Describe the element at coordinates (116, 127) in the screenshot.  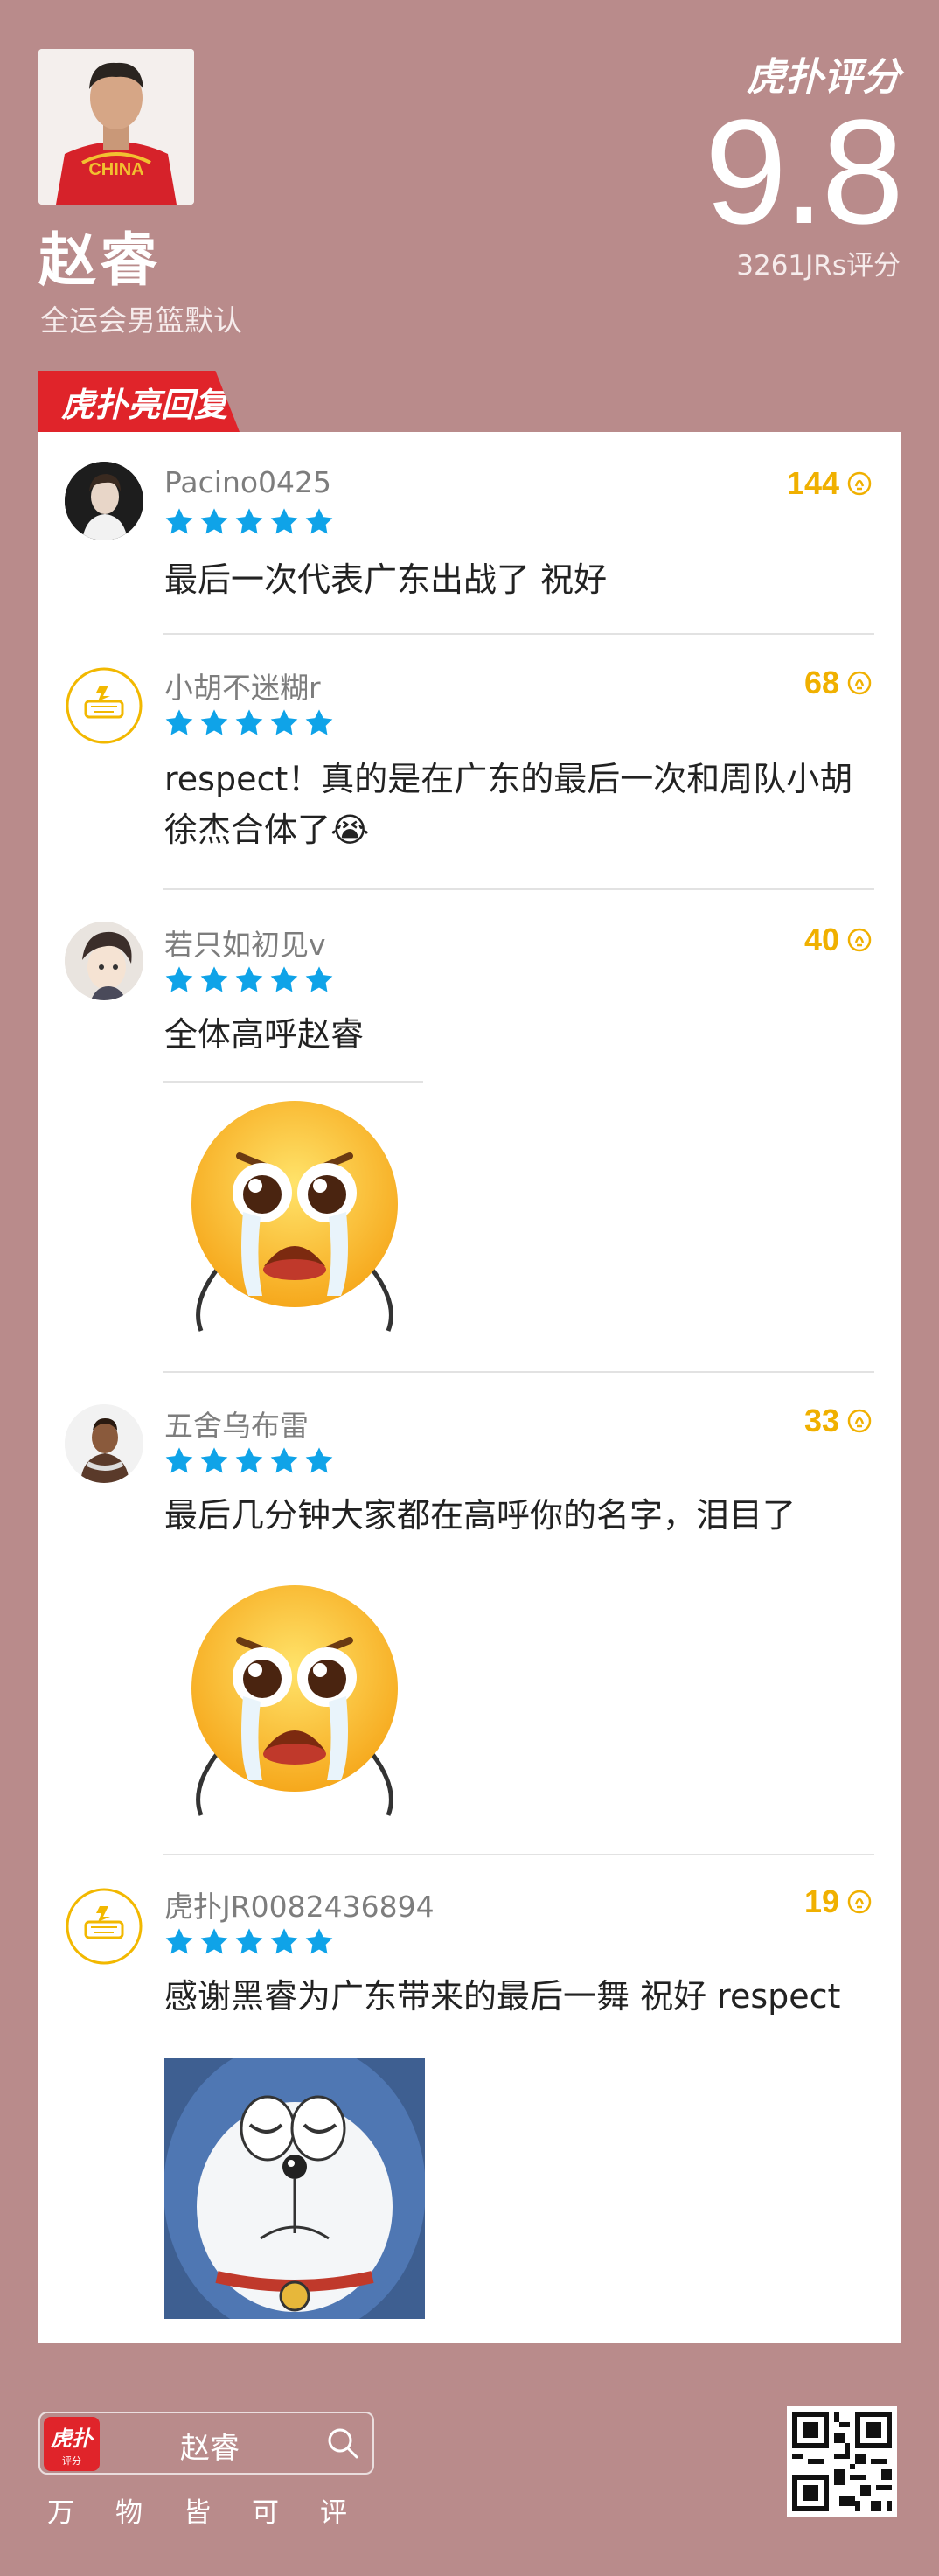
I see `player-avatar: CHINA` at that location.